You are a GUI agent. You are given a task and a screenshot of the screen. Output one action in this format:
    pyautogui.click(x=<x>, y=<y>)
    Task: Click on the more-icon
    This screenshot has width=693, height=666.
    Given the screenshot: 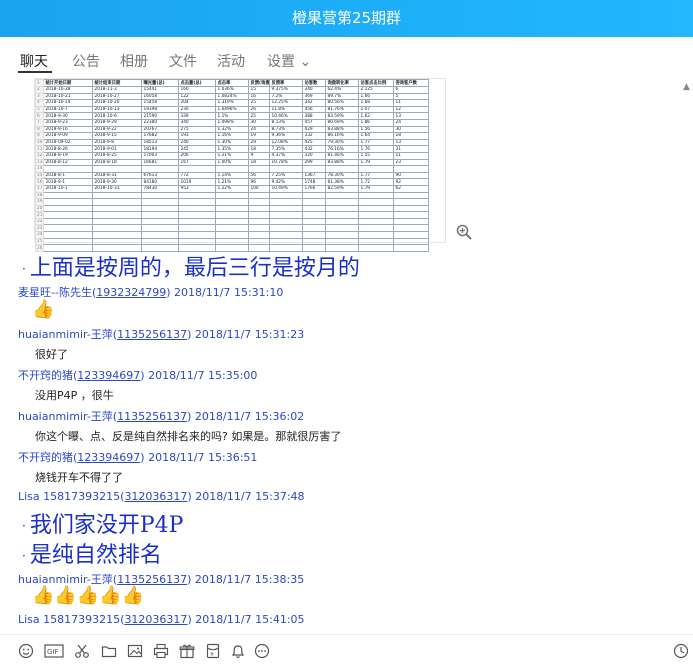 What is the action you would take?
    pyautogui.click(x=262, y=651)
    